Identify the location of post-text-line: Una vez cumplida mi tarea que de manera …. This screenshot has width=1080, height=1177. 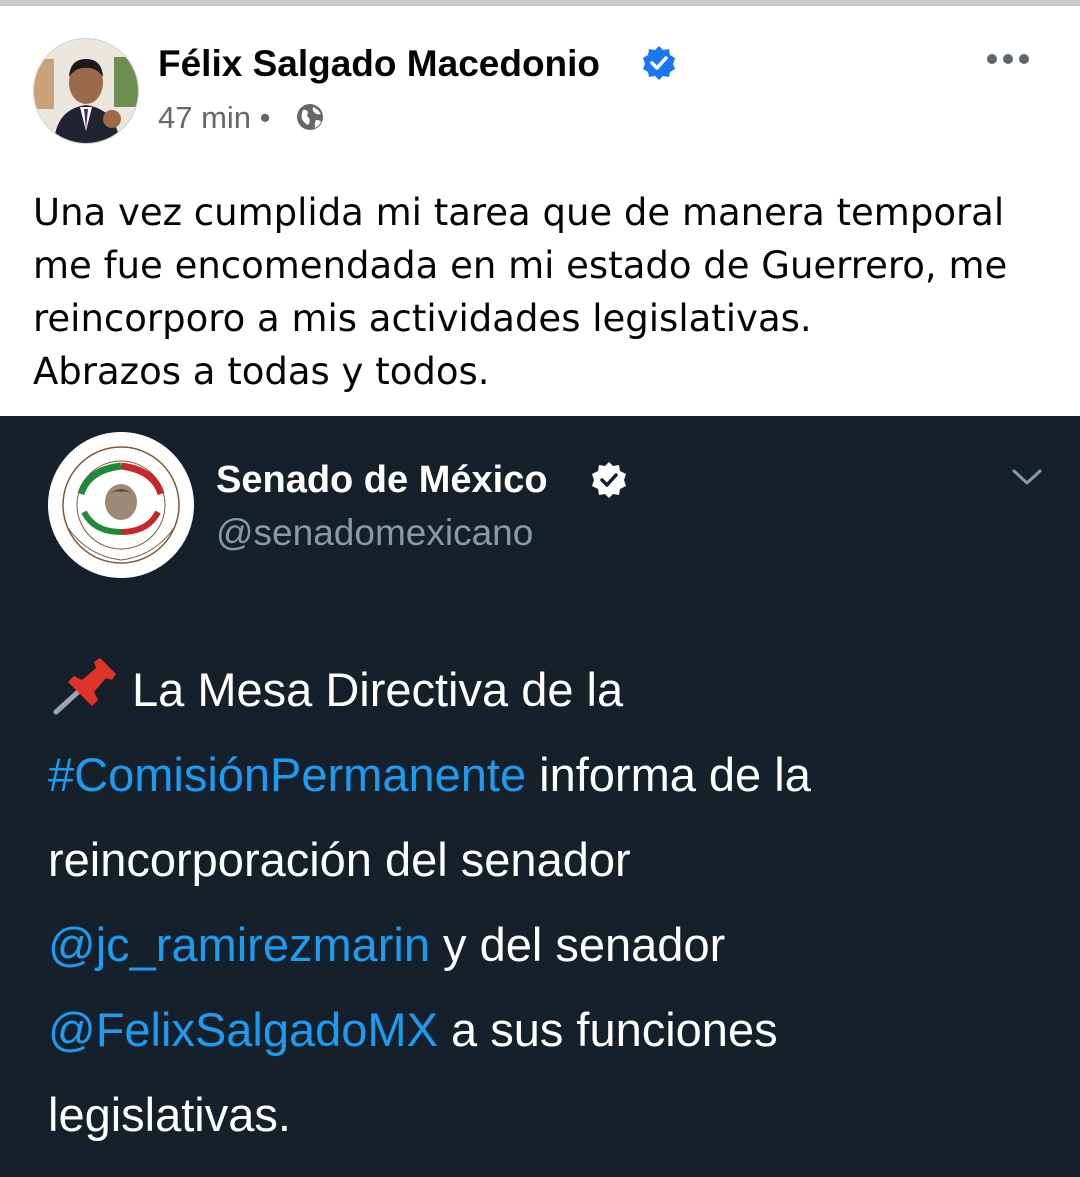
(519, 212).